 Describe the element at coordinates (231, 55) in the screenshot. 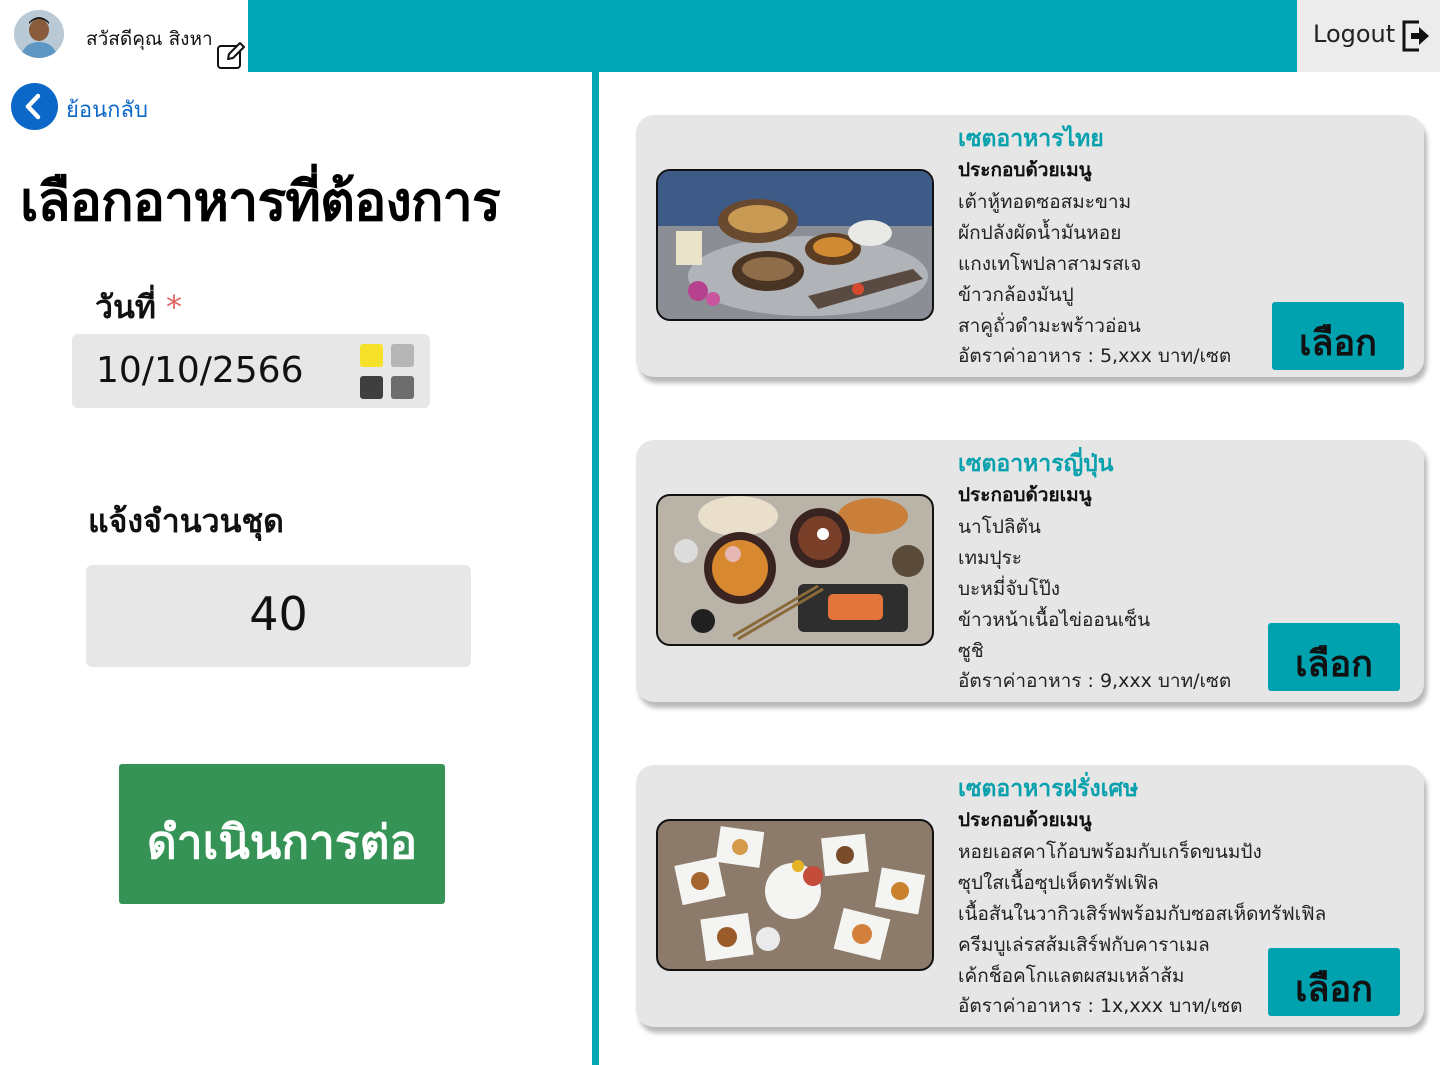

I see `edit-profile-icon` at that location.